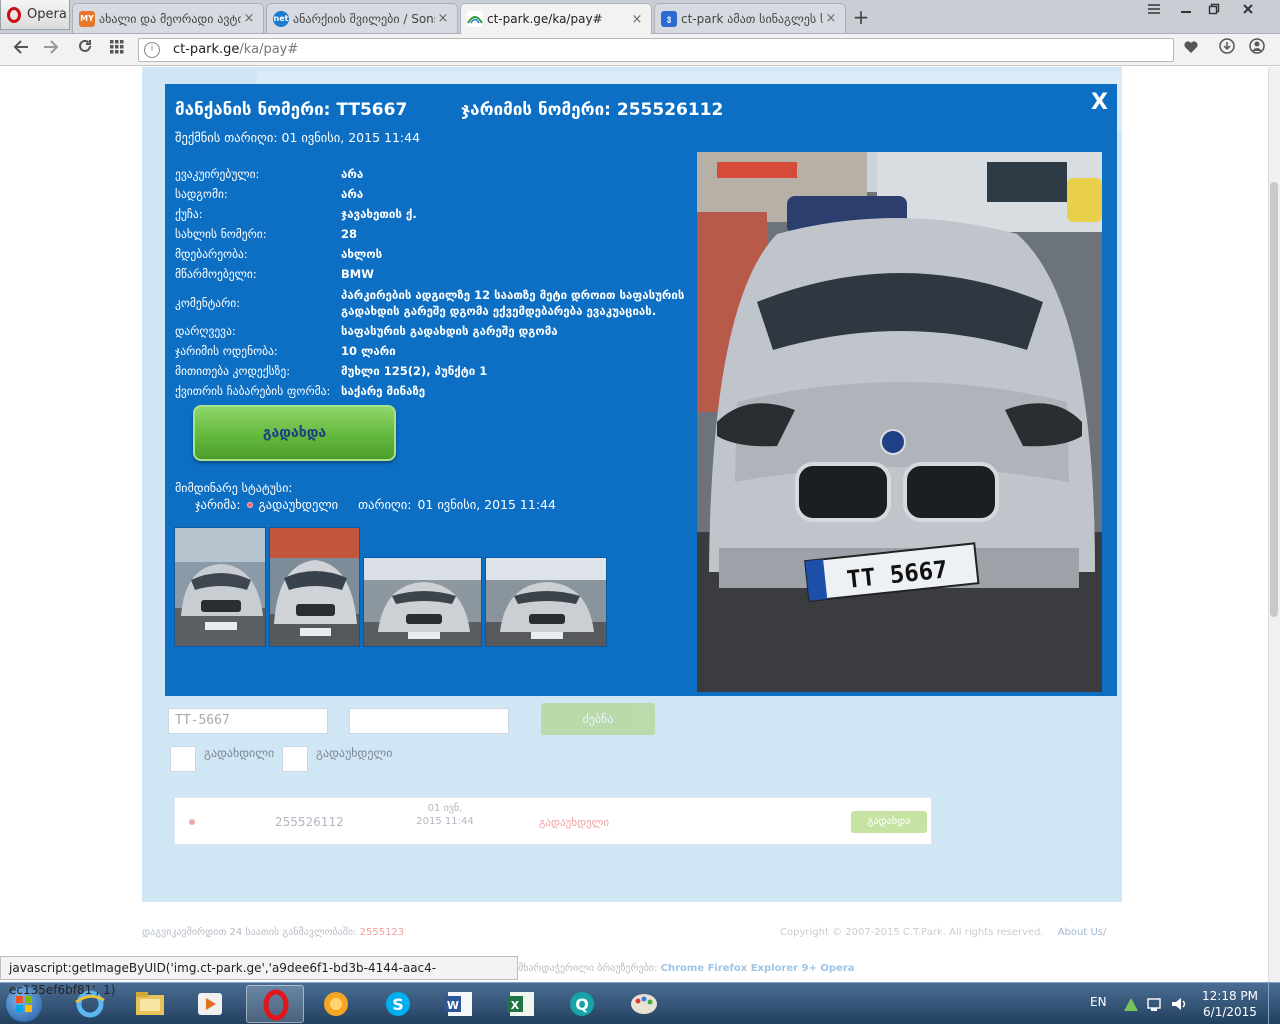  Describe the element at coordinates (336, 1004) in the screenshot. I see `chrome-like-icon` at that location.